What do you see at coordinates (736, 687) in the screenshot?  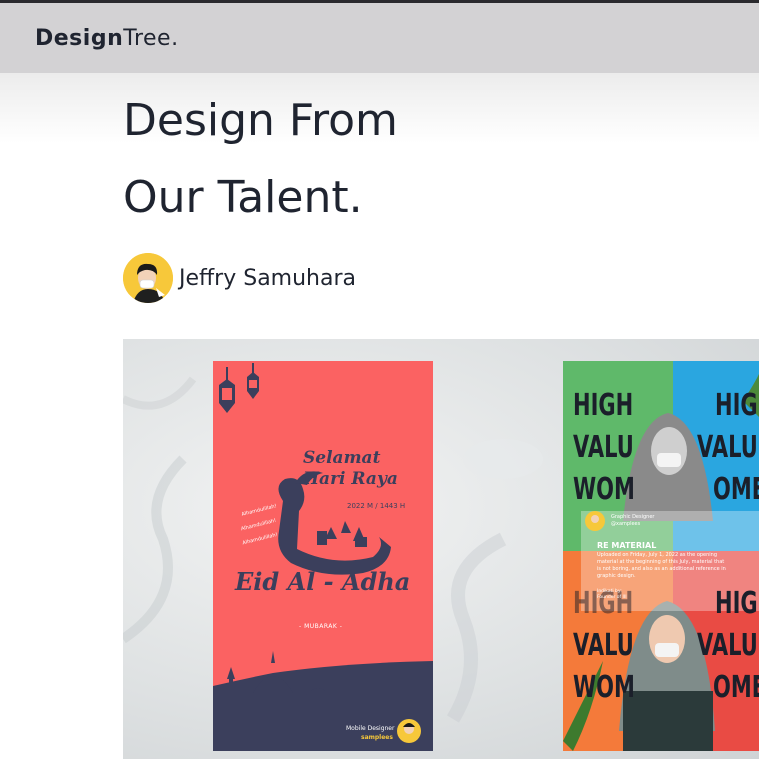 I see `hv-lower-right-women: OME` at bounding box center [736, 687].